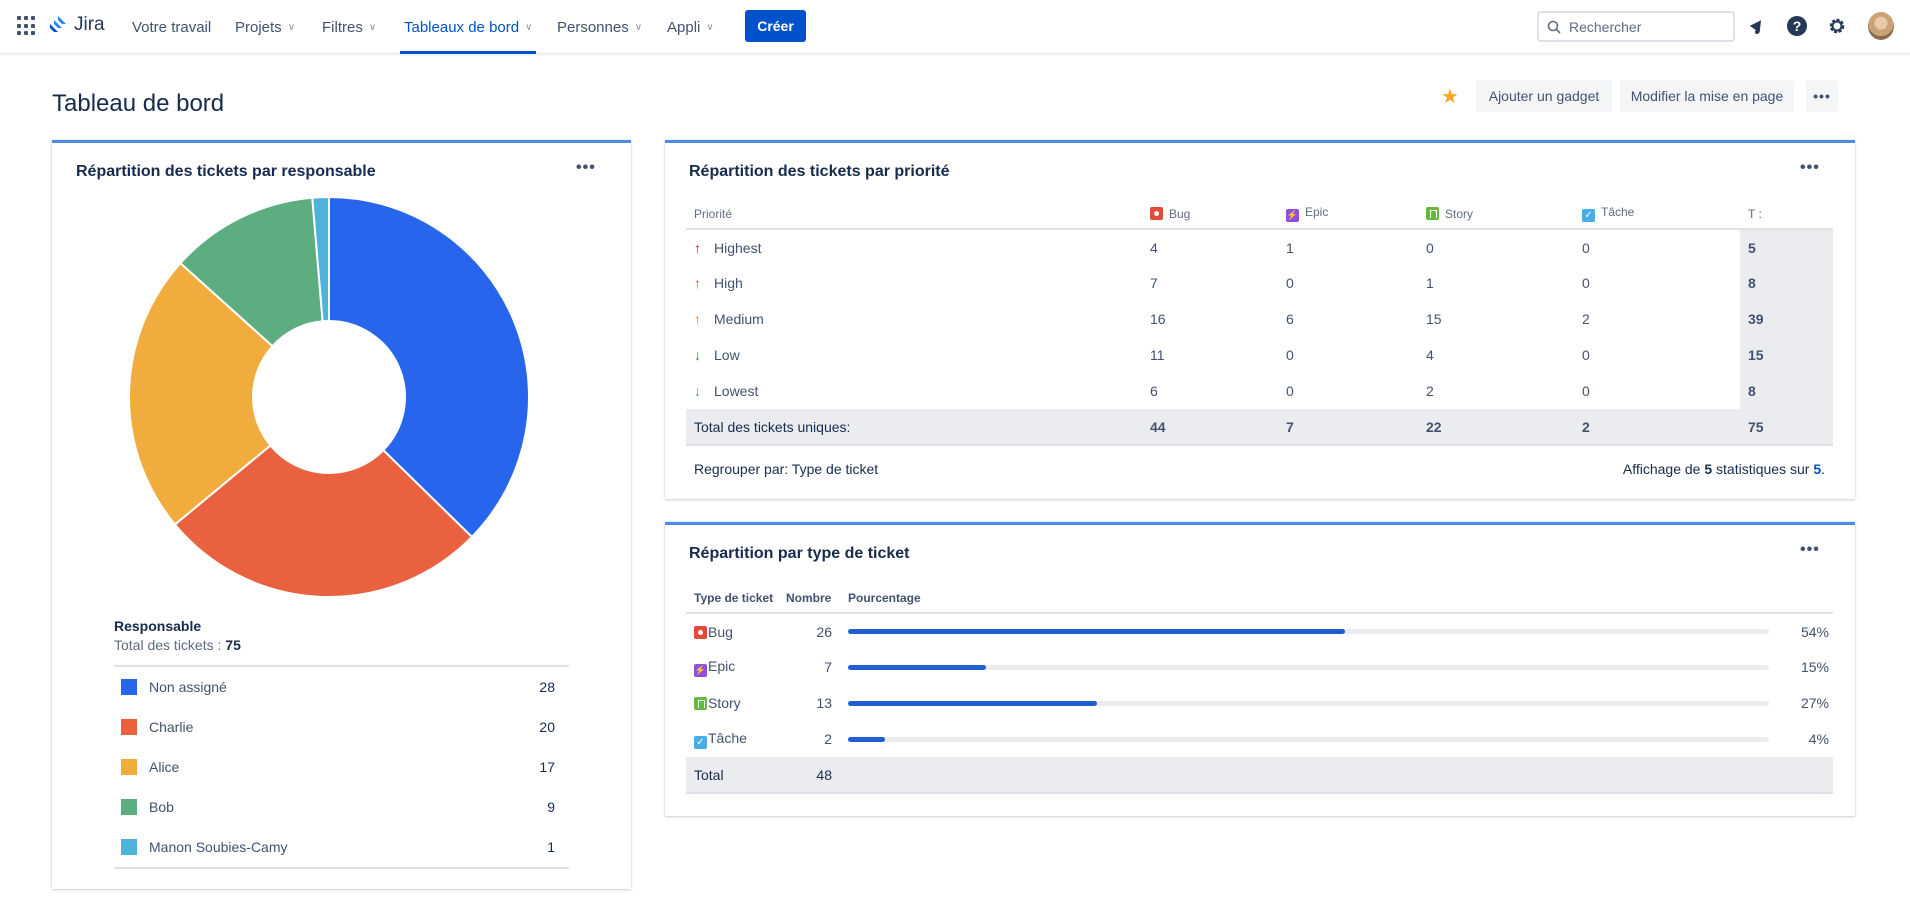 The image size is (1910, 909). What do you see at coordinates (1786, 427) in the screenshot?
I see `grand-total-cell: 75` at bounding box center [1786, 427].